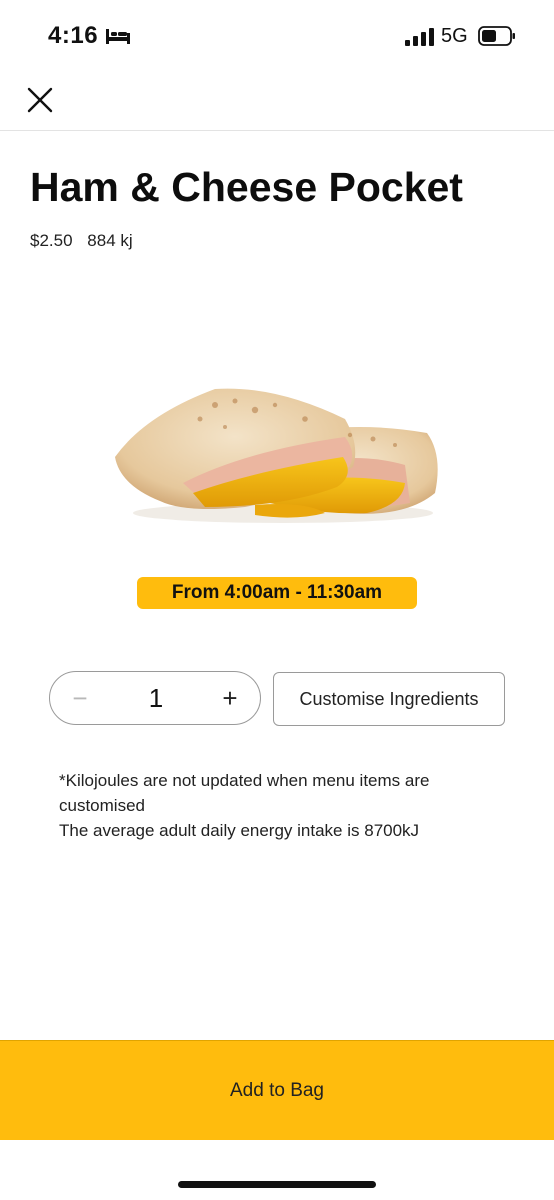 The image size is (554, 1200). Describe the element at coordinates (276, 455) in the screenshot. I see `product-image` at that location.